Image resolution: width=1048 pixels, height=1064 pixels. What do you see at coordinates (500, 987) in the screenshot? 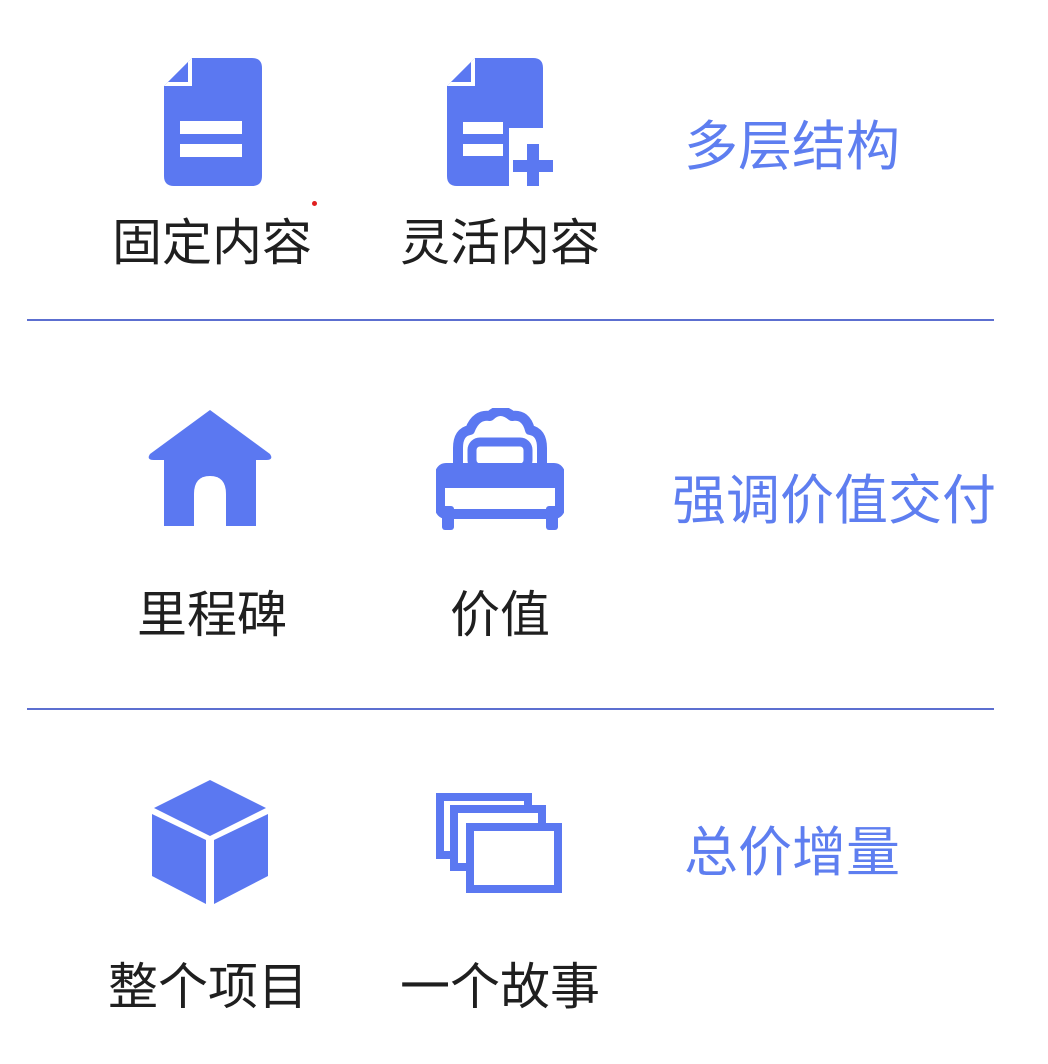
I see `item-label-one-story: 一个故事` at bounding box center [500, 987].